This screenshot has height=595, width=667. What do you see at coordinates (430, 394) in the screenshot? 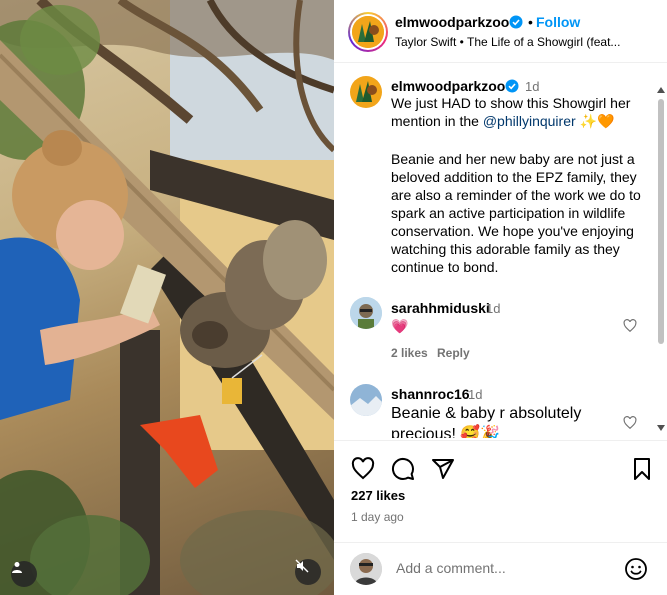
I see `comment-username: shannroc16` at bounding box center [430, 394].